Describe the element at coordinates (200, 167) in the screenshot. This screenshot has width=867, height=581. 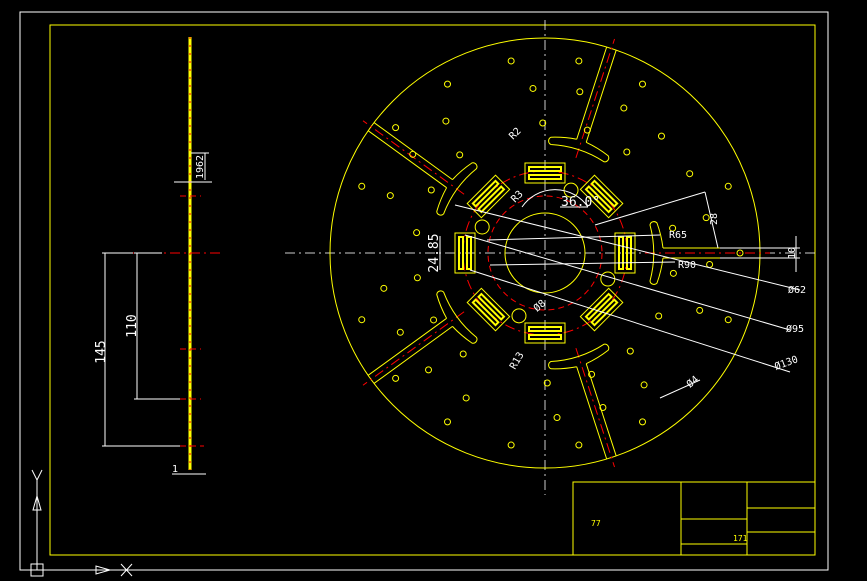
I see `dim-1962: 1962` at that location.